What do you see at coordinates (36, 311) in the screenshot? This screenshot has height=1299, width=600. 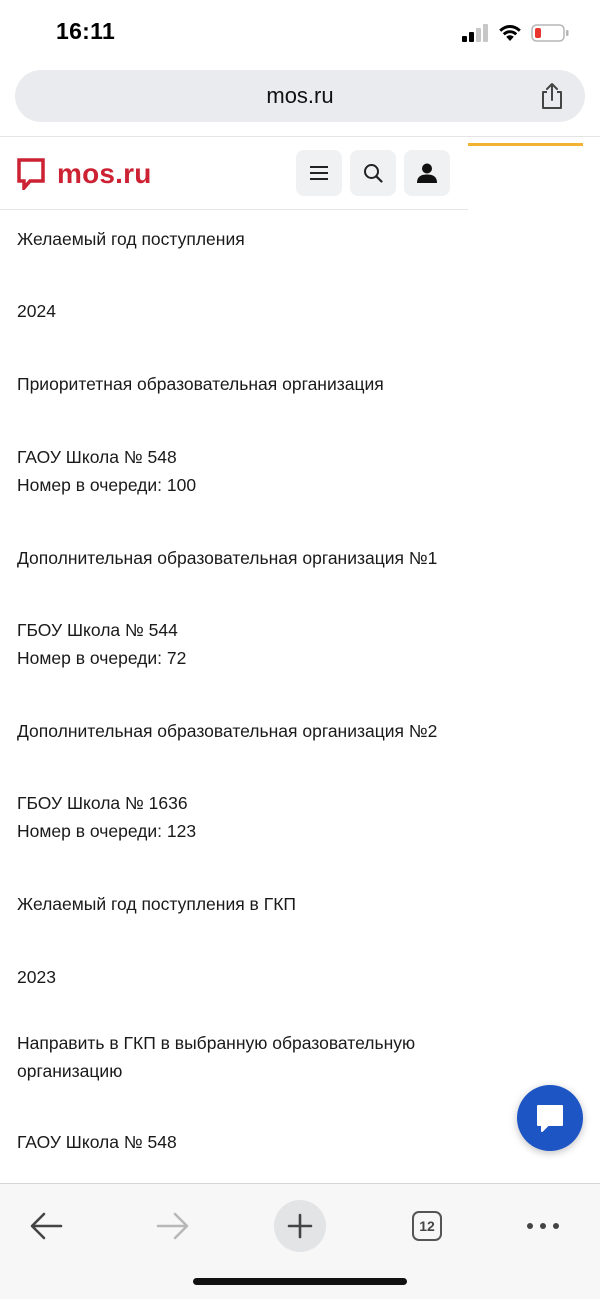 I see `value-desired-year: 2024` at bounding box center [36, 311].